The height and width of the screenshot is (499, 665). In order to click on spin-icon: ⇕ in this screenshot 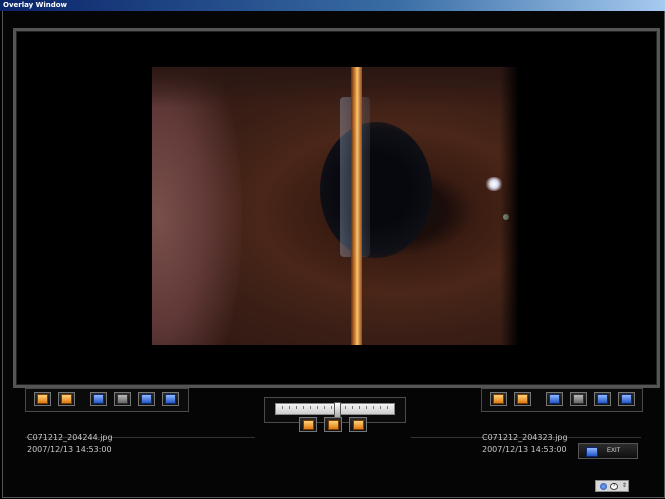, I will do `click(624, 486)`.